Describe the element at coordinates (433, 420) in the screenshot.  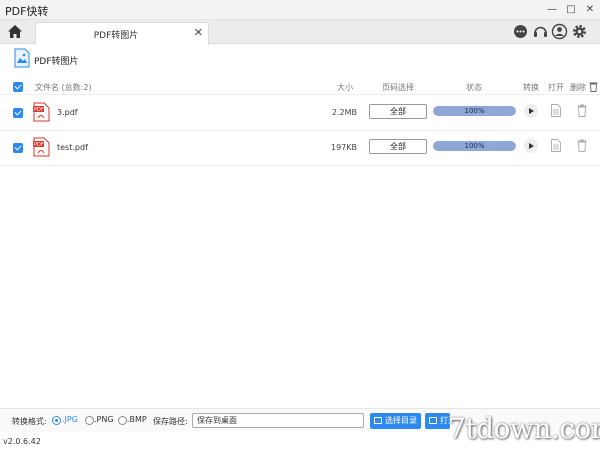
I see `open-folder-icon` at that location.